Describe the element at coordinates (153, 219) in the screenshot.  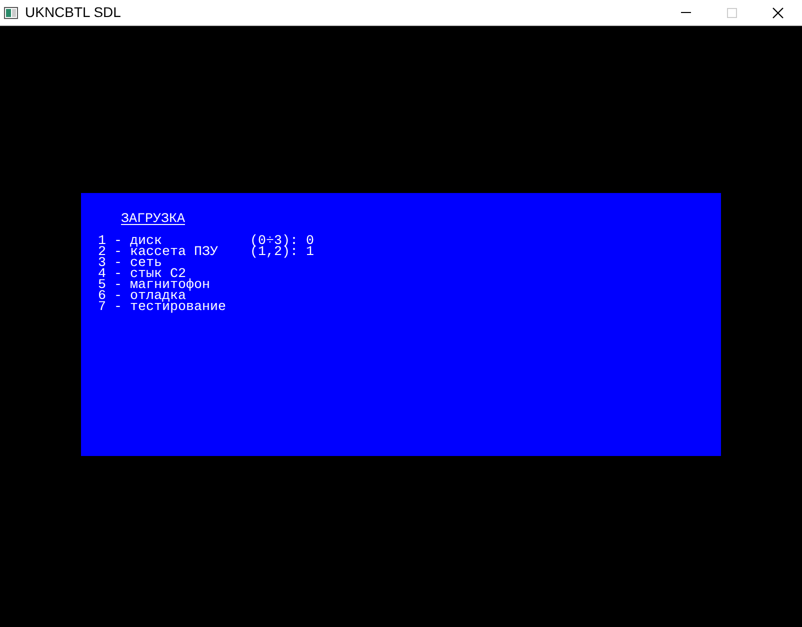
I see `menu-title: ЗАГРУЗКА` at that location.